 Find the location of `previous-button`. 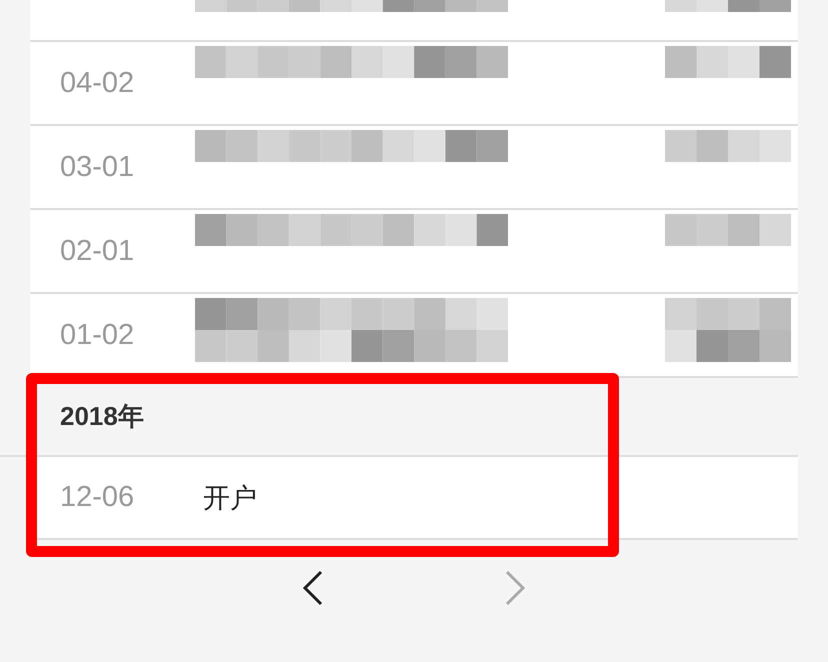

previous-button is located at coordinates (313, 588).